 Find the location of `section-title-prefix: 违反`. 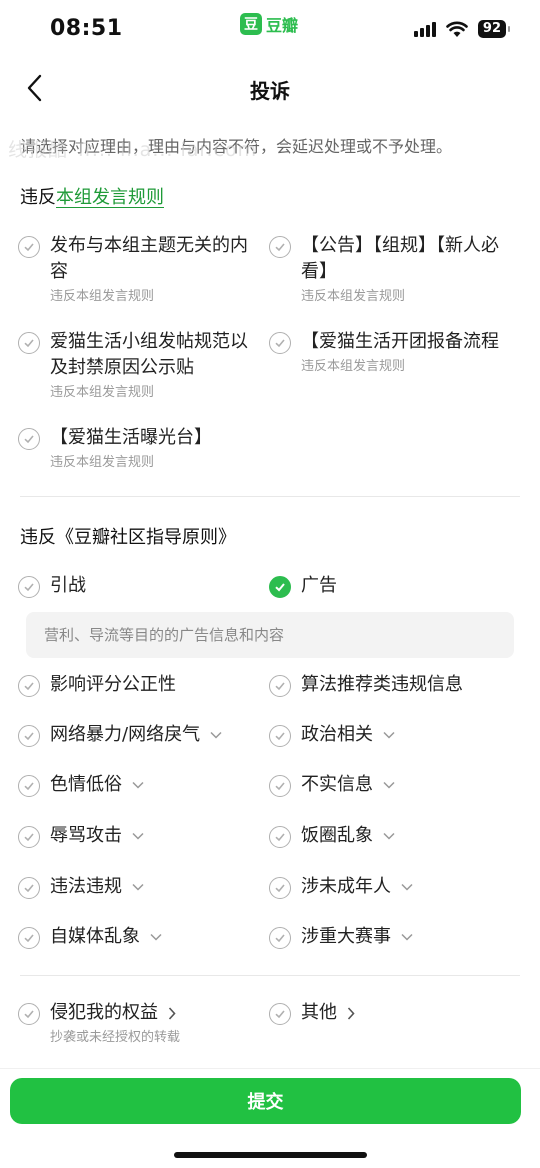

section-title-prefix: 违反 is located at coordinates (38, 197).